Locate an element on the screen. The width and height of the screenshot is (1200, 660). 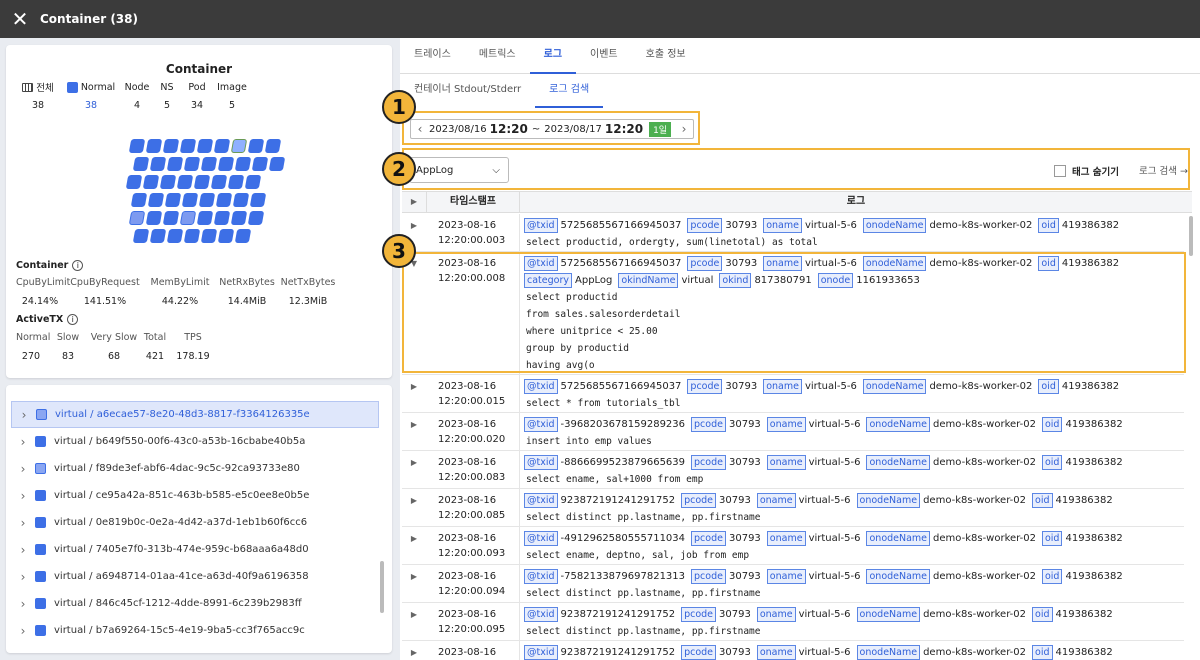
summary-normal: Normal 38 is located at coordinates (91, 96).